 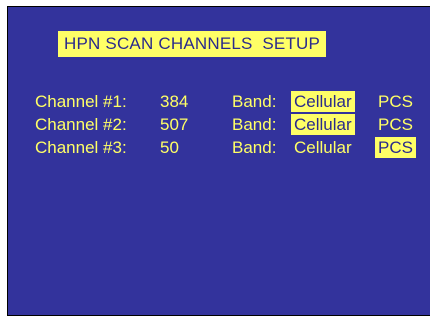 What do you see at coordinates (219, 148) in the screenshot?
I see `channel-row-3: Channel #3: 50 Band: Cellular PCS` at bounding box center [219, 148].